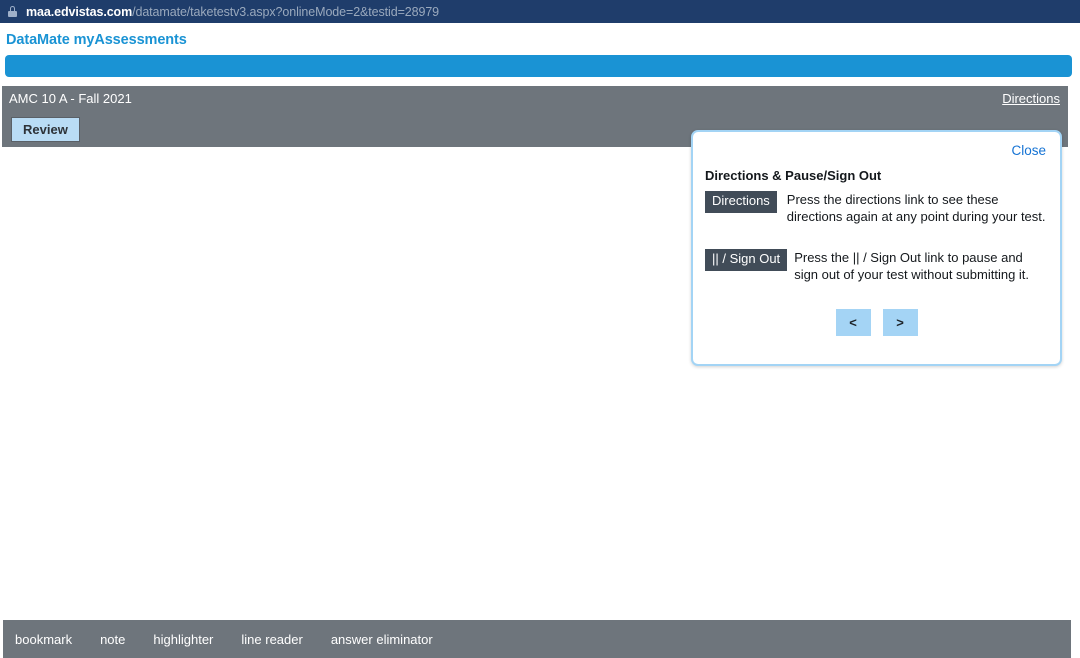  Describe the element at coordinates (70, 98) in the screenshot. I see `test-name: AMC 10 A - Fall 2021` at that location.